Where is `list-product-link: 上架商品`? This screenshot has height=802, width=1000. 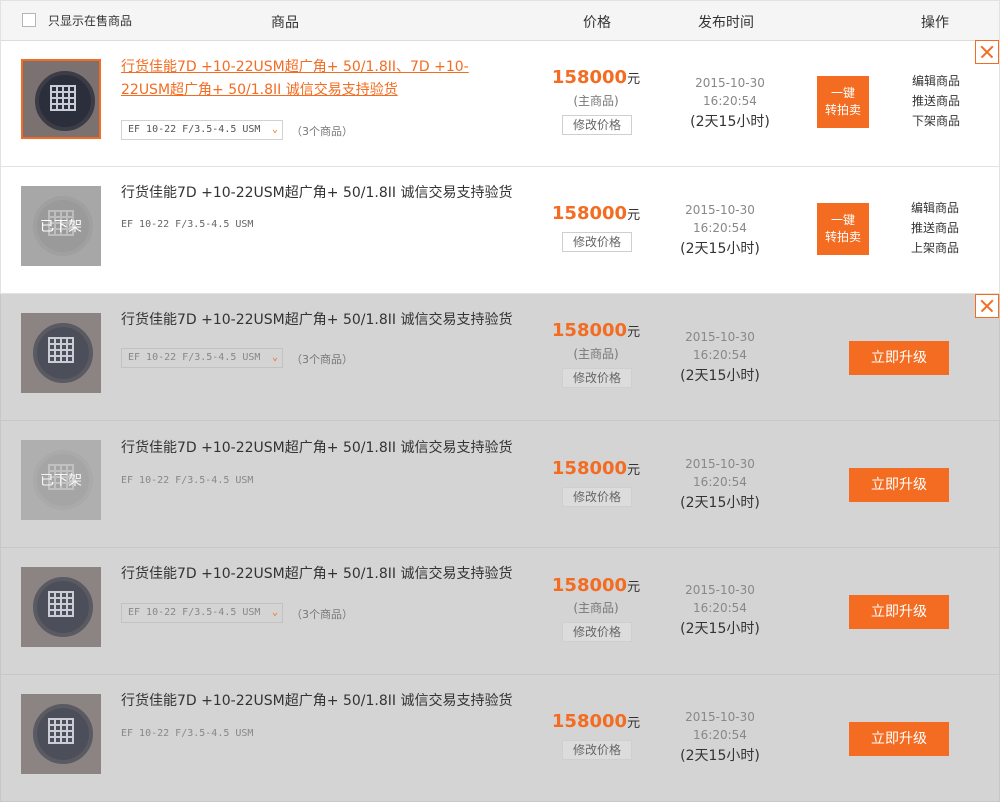 list-product-link: 上架商品 is located at coordinates (935, 248).